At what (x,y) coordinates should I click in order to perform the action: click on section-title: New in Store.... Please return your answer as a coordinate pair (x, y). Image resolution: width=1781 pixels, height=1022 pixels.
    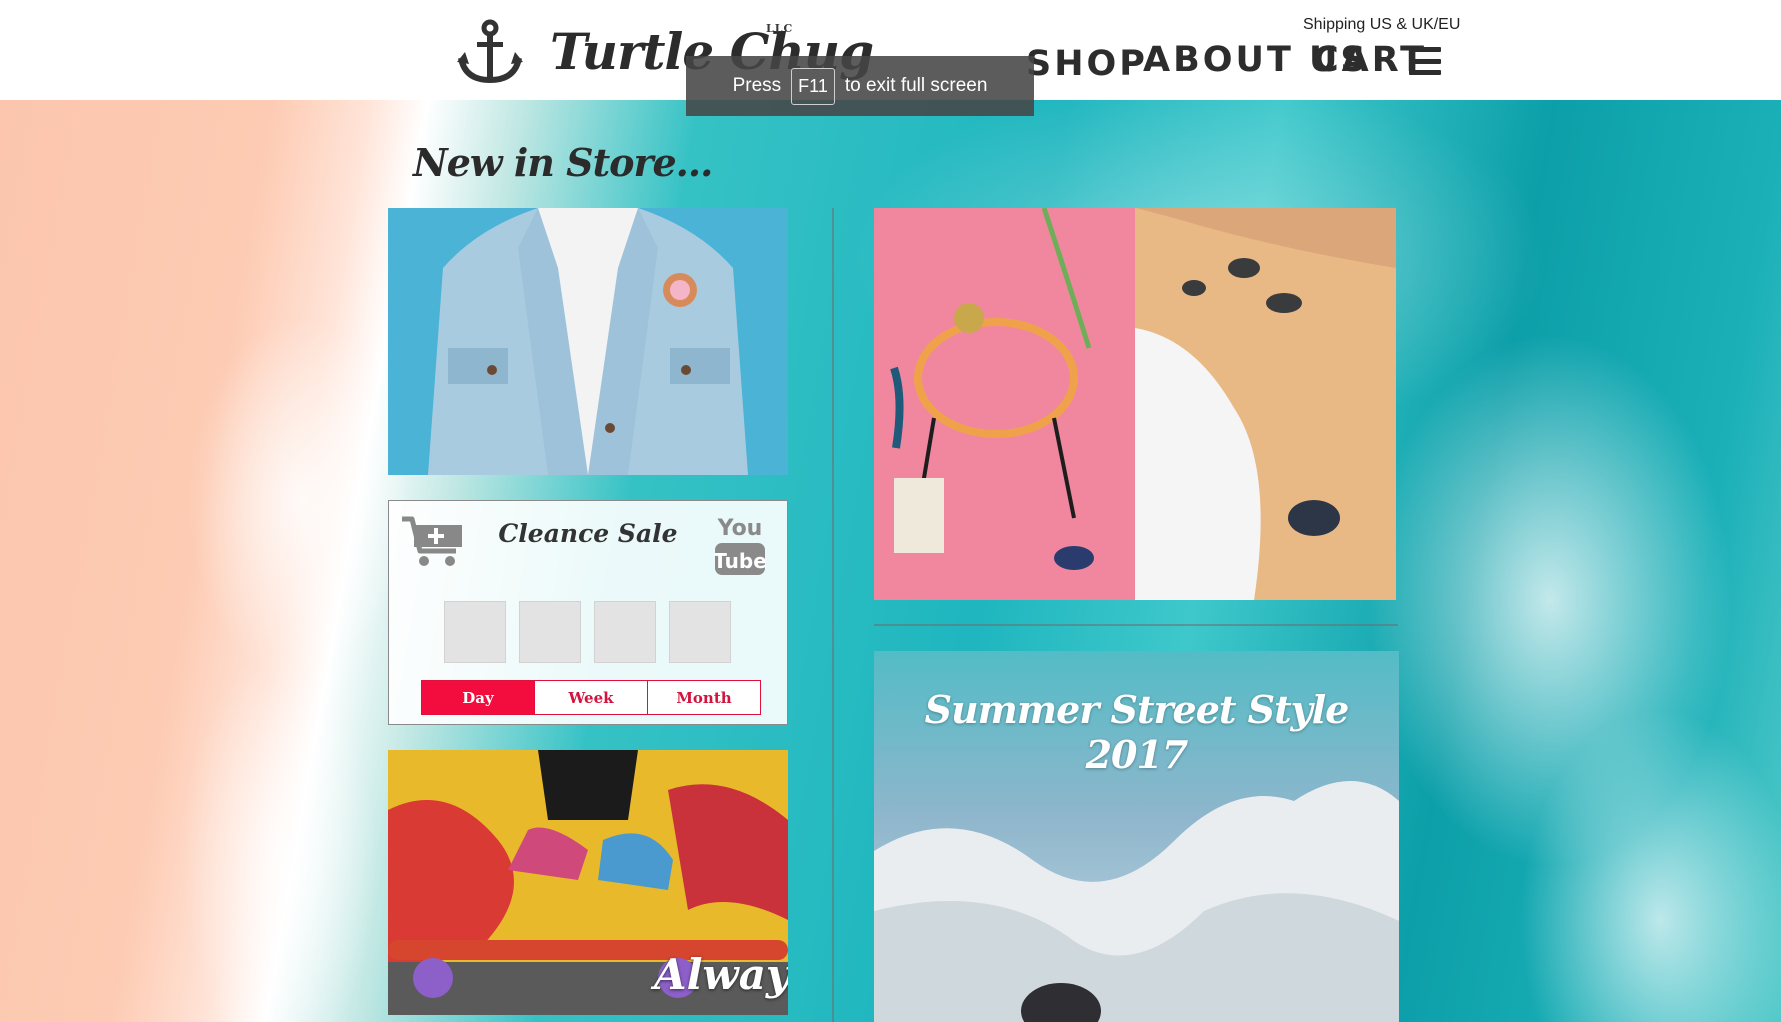
    Looking at the image, I should click on (563, 162).